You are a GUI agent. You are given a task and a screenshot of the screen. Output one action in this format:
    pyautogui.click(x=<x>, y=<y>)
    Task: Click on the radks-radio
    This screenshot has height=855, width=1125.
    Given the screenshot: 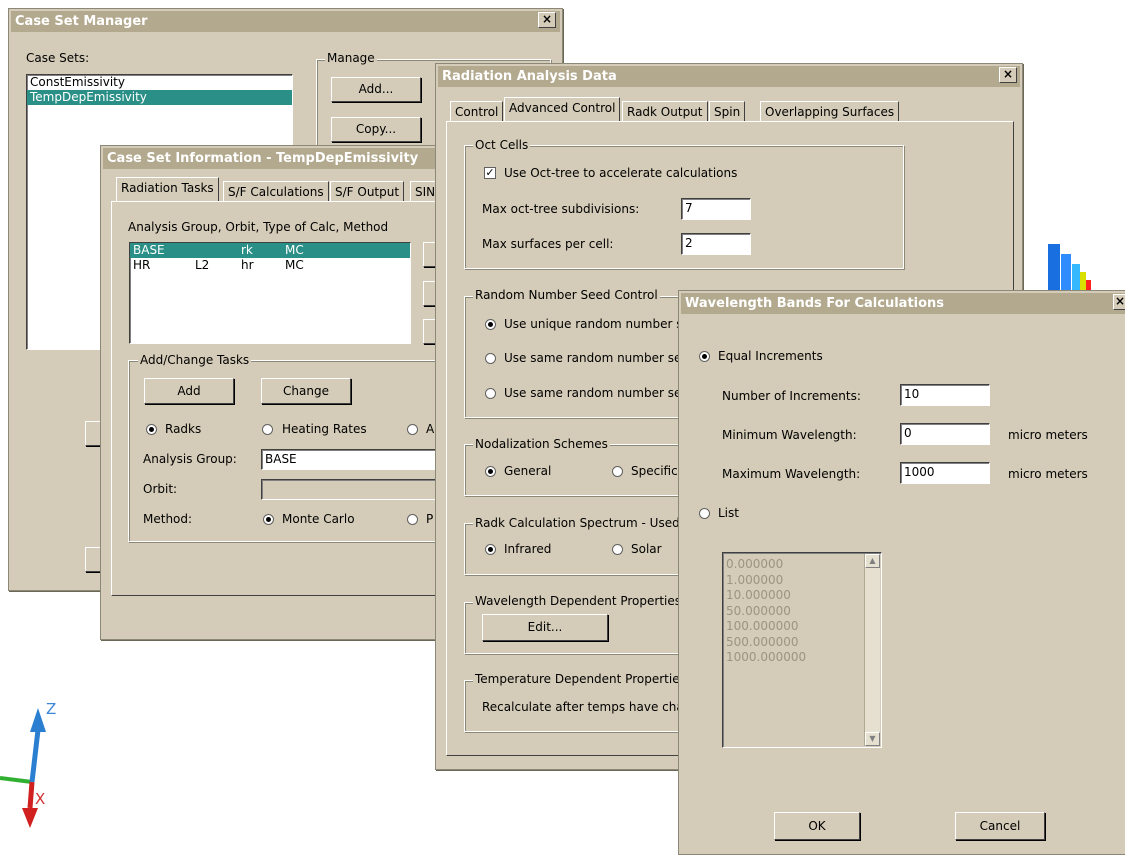 What is the action you would take?
    pyautogui.click(x=151, y=429)
    